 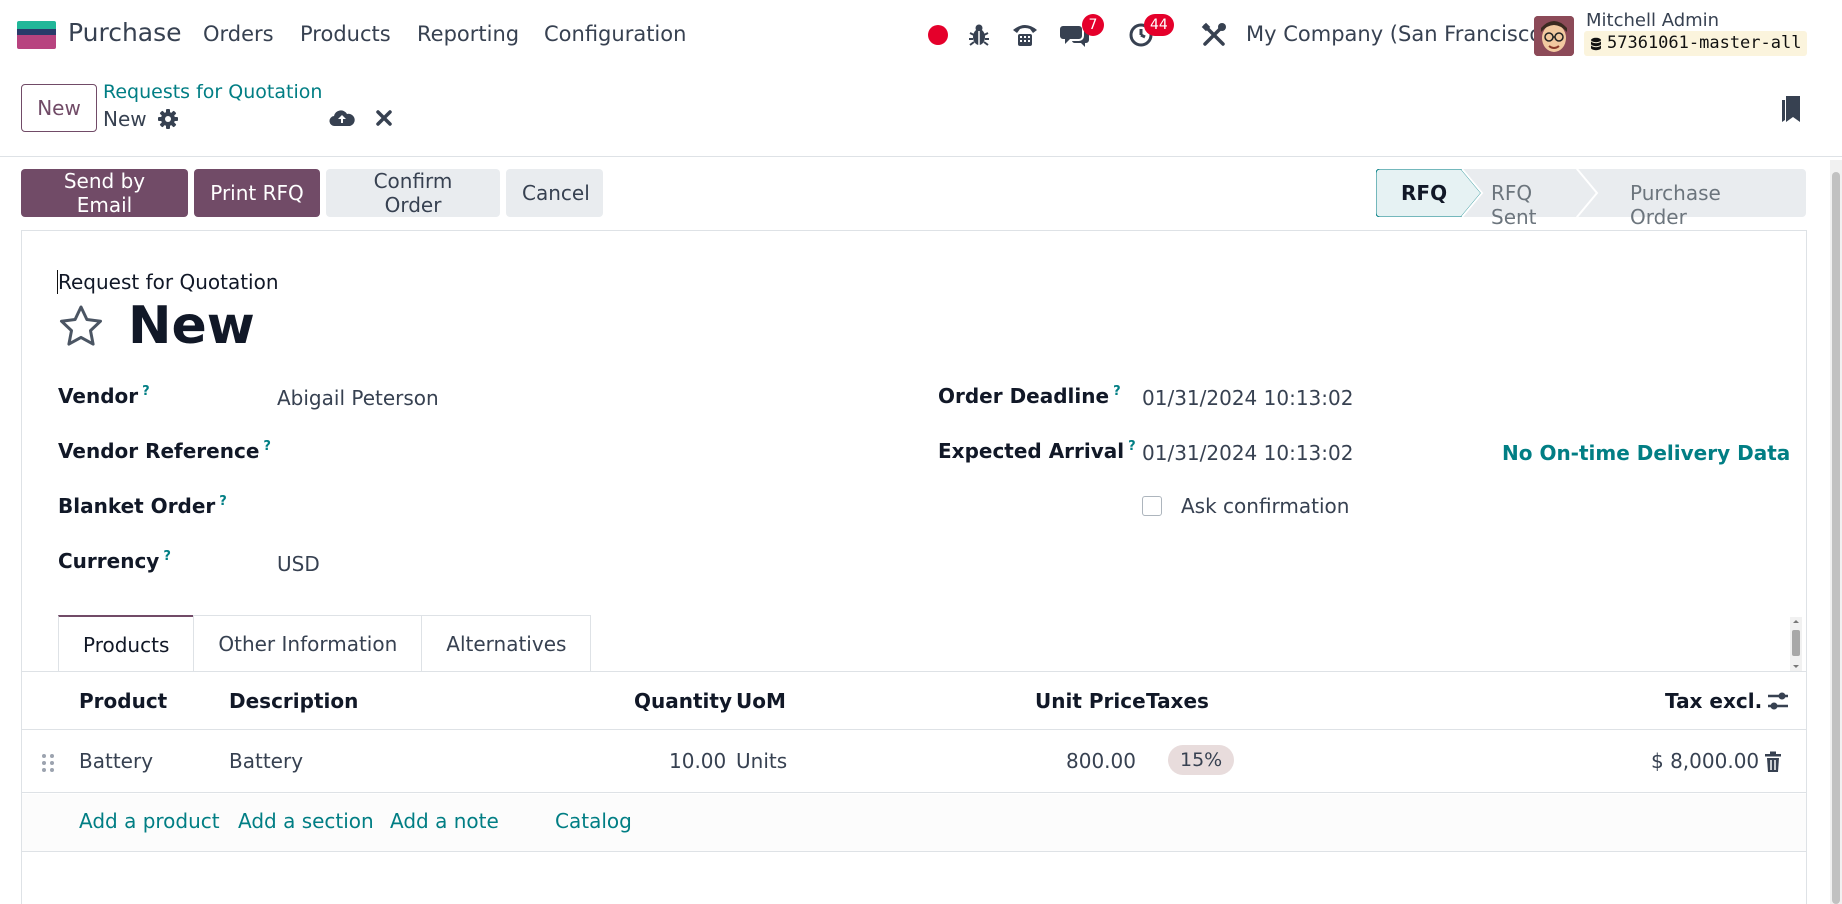 I want to click on menu-reporting: Reporting, so click(x=468, y=34).